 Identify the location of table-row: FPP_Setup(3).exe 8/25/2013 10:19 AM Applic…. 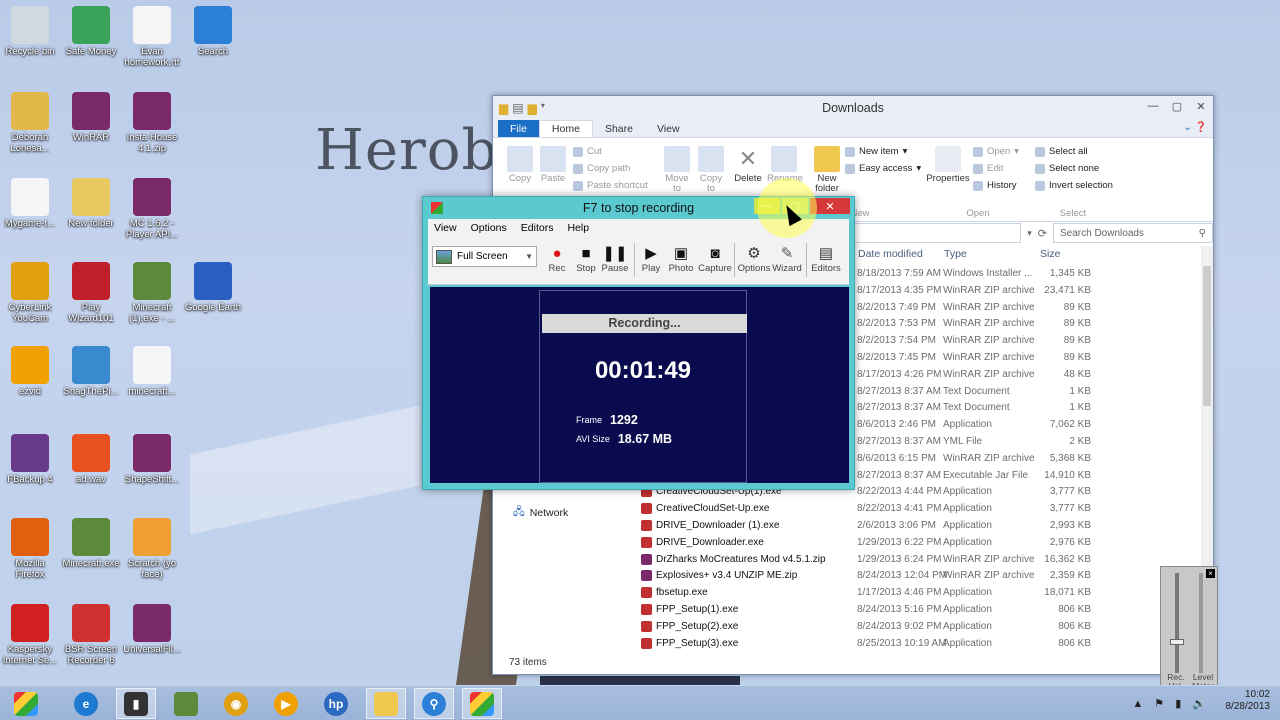
(918, 644).